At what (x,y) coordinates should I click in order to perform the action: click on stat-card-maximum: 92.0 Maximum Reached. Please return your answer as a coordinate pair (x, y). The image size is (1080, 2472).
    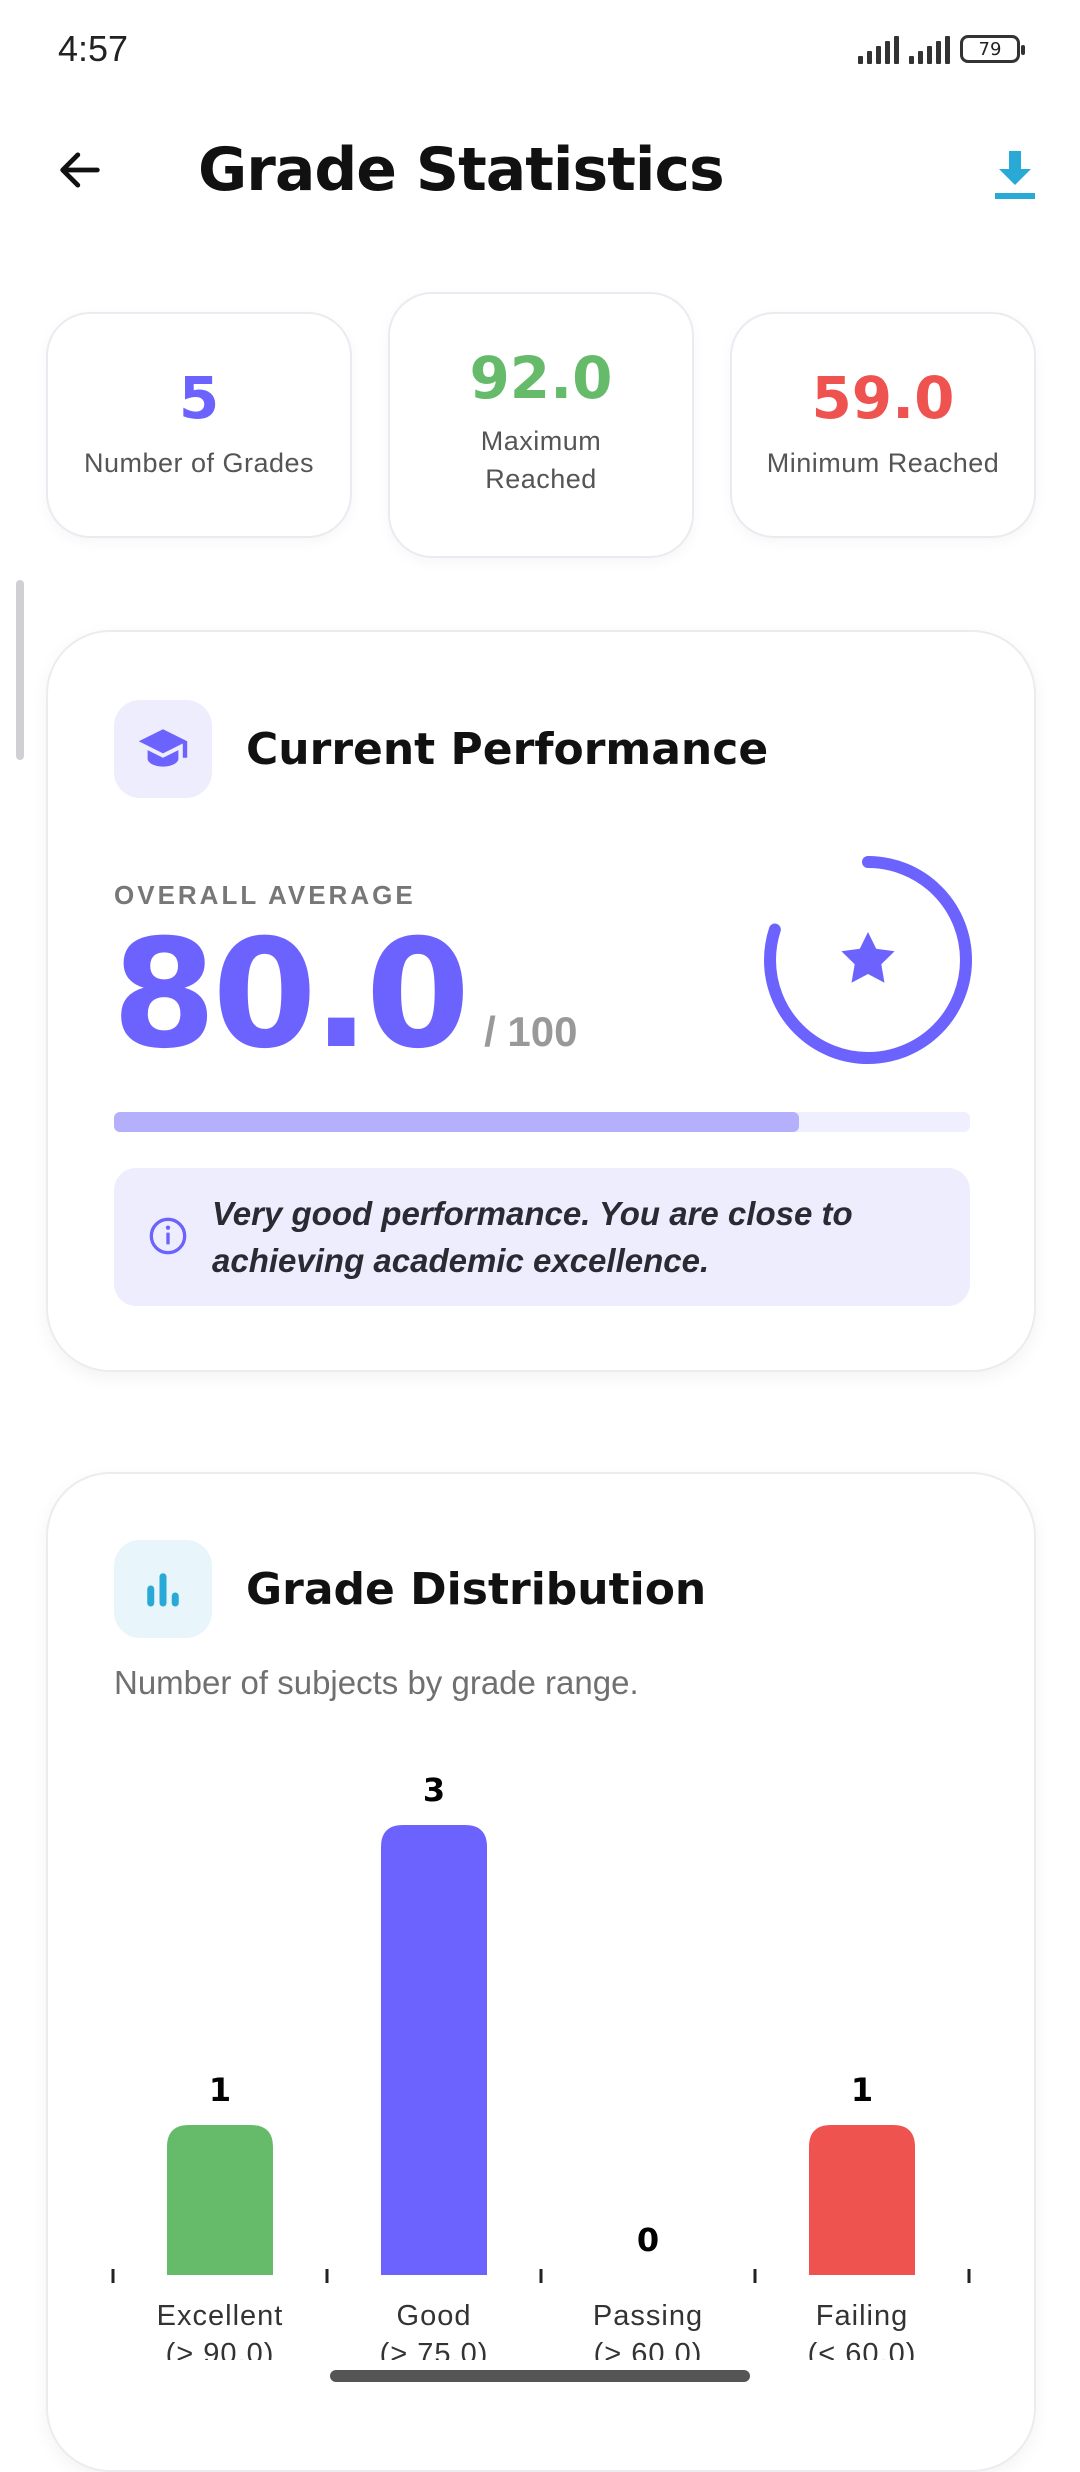
    Looking at the image, I should click on (541, 425).